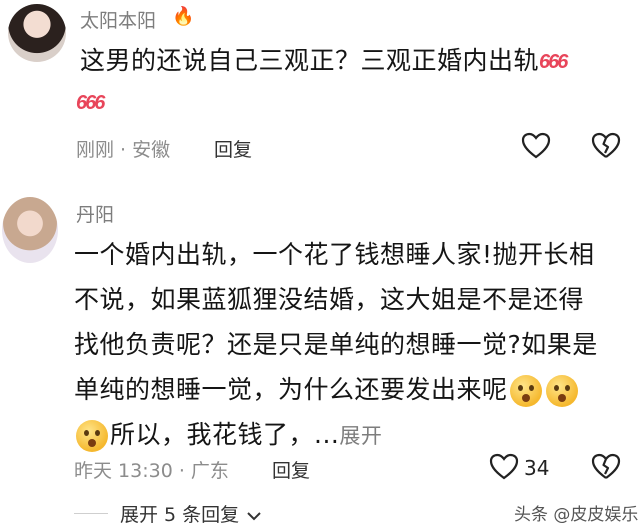 This screenshot has width=640, height=527. What do you see at coordinates (360, 436) in the screenshot?
I see `expand-text-button: 展开` at bounding box center [360, 436].